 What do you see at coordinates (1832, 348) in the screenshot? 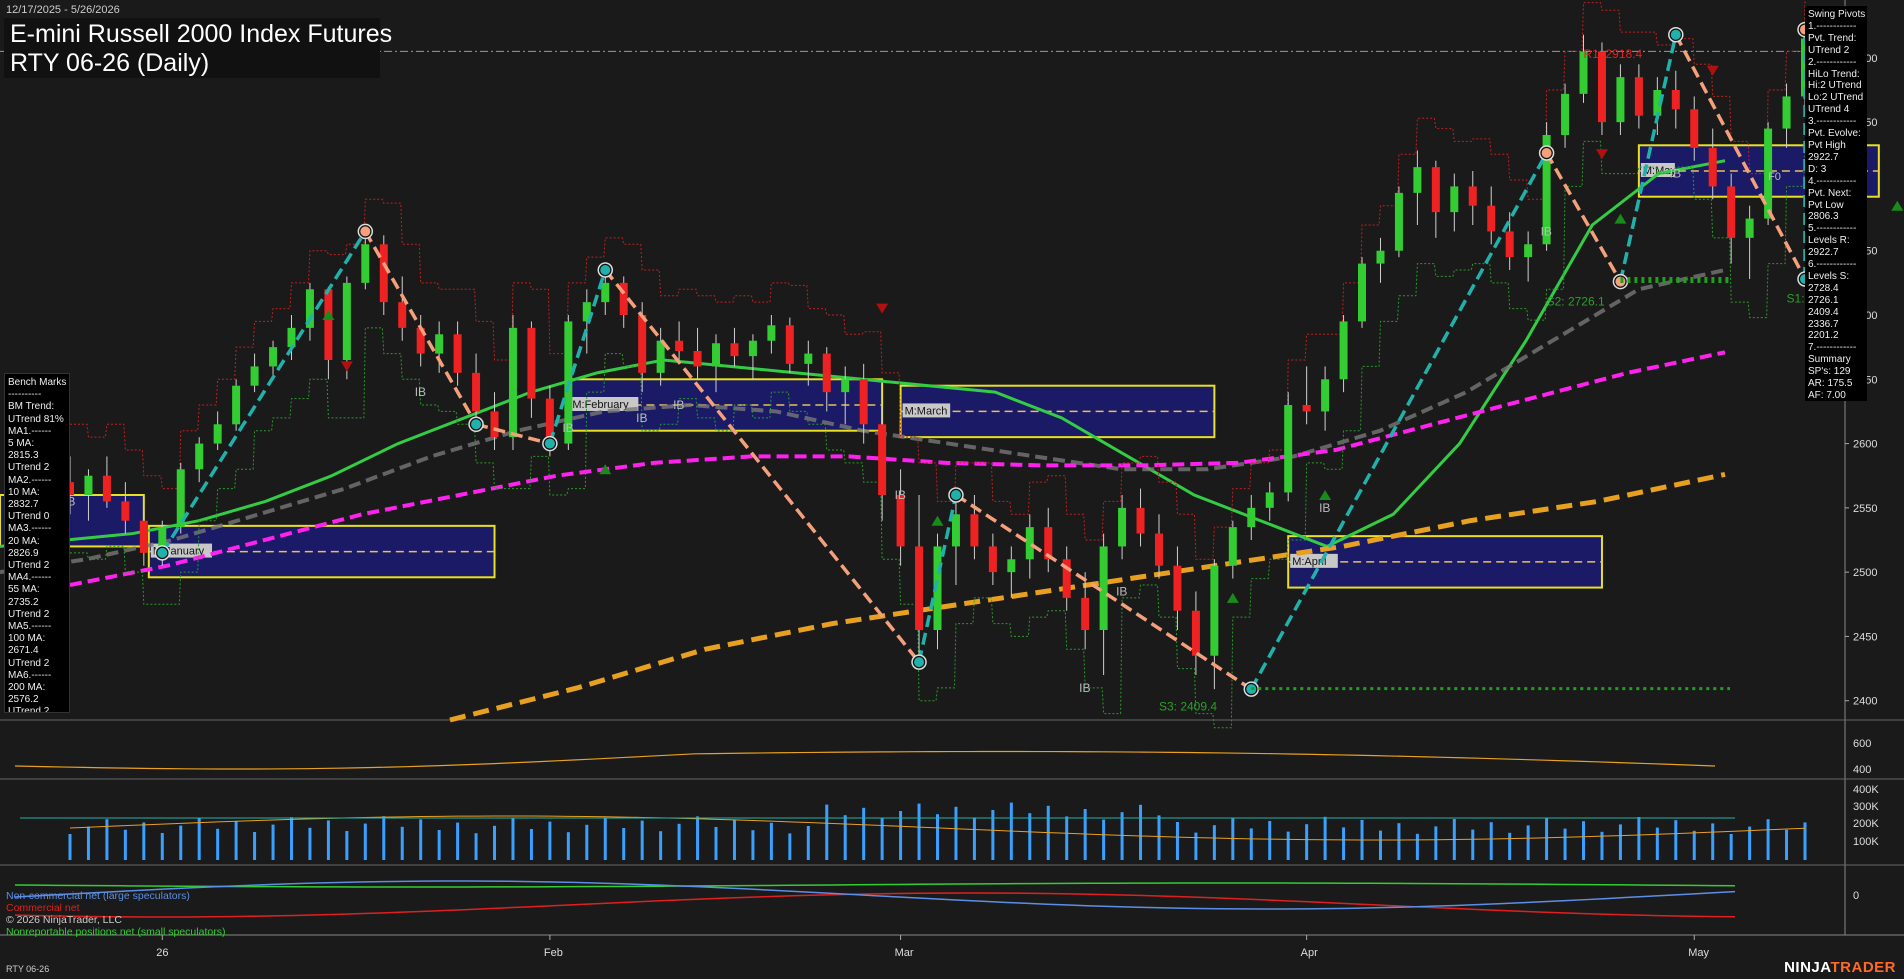
I see `swing-pivot-line: 7.------------` at bounding box center [1832, 348].